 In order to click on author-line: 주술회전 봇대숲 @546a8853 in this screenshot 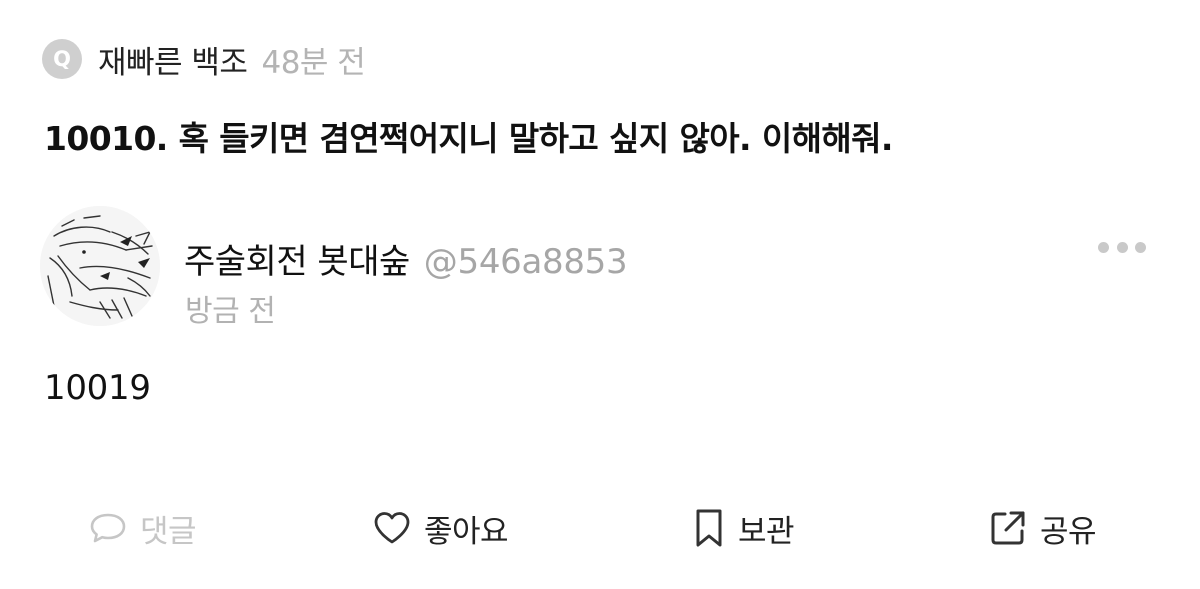, I will do `click(406, 258)`.